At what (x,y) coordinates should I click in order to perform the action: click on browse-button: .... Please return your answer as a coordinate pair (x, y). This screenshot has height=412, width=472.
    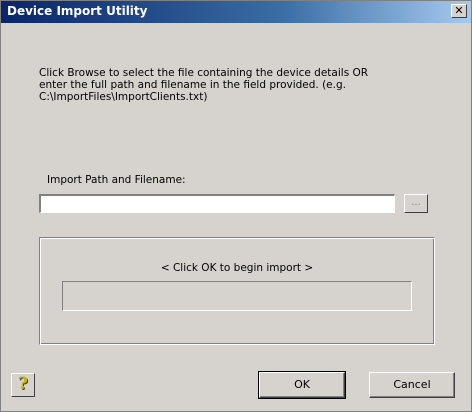
    Looking at the image, I should click on (416, 203).